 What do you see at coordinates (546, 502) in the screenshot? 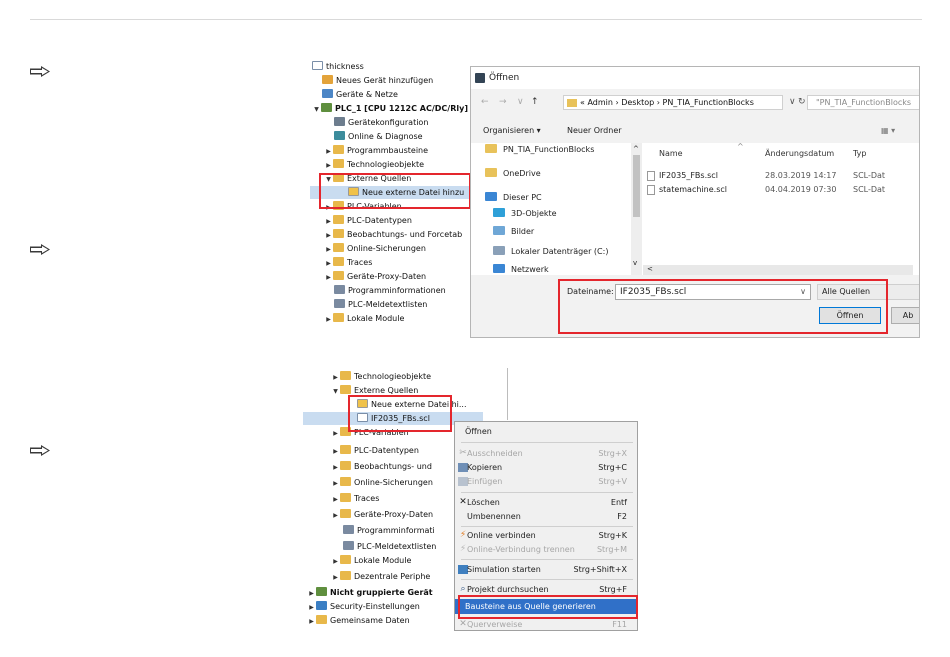
I see `menu-item-delete: ✕ Löschen Entf` at bounding box center [546, 502].